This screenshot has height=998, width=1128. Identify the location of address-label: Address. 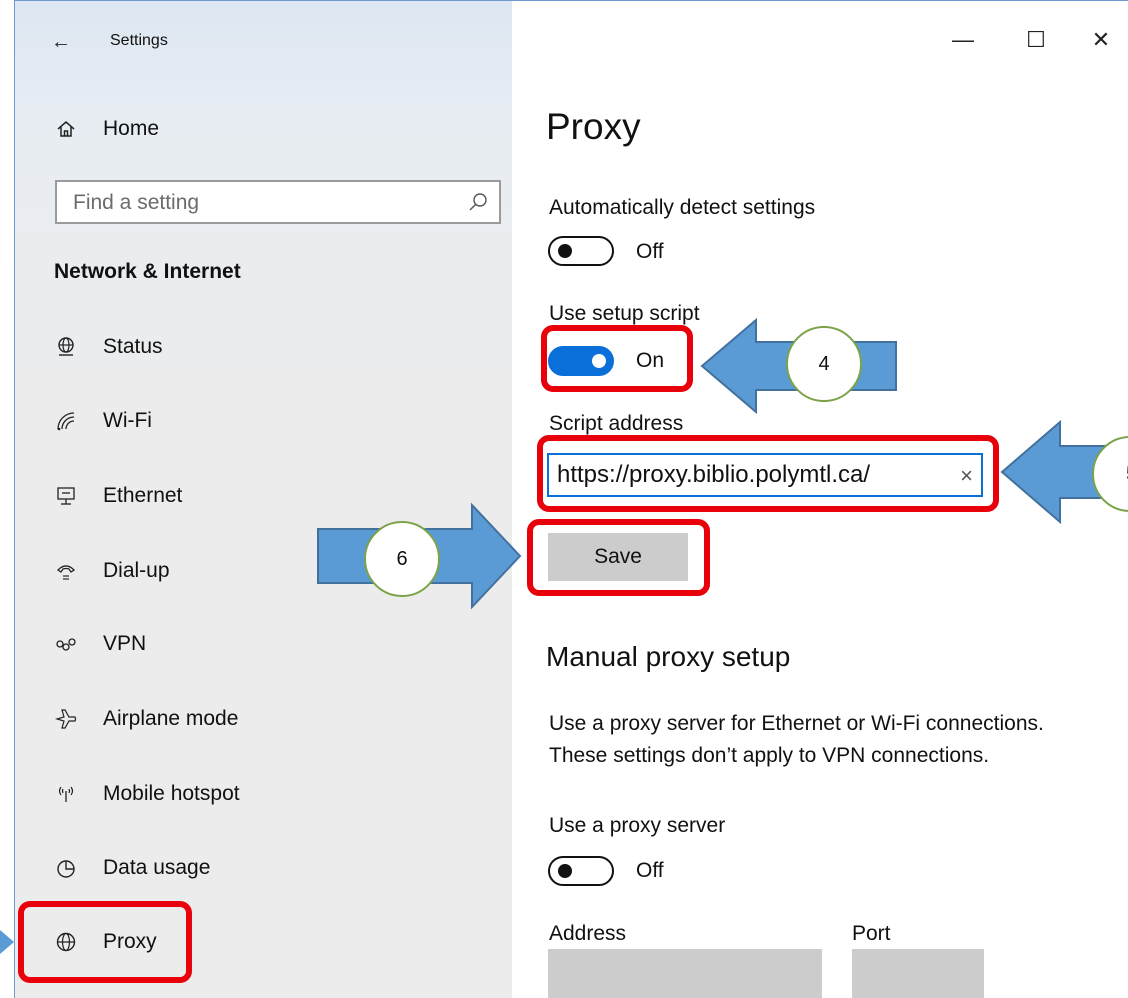
(588, 933).